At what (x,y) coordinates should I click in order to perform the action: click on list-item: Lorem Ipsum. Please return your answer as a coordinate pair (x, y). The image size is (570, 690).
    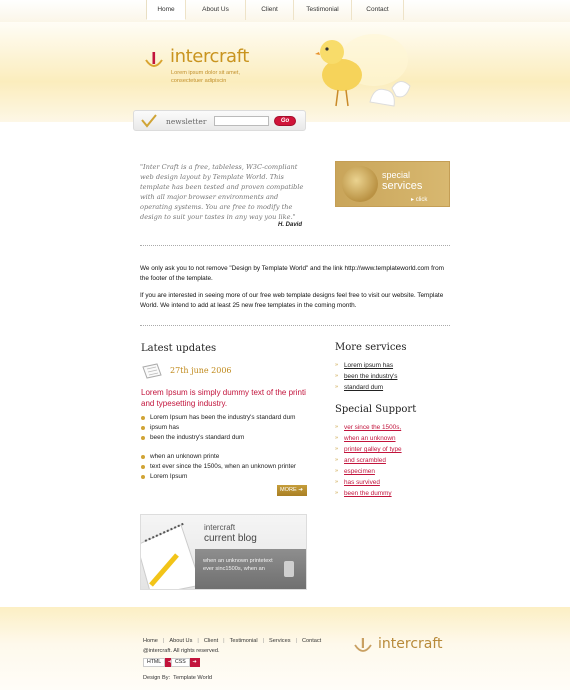
    Looking at the image, I should click on (226, 477).